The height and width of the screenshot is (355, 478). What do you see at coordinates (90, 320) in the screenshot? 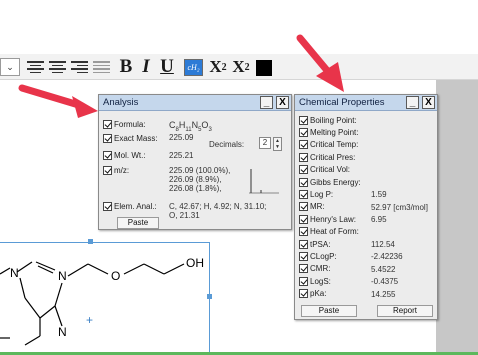
I see `selection-center-icon: +` at bounding box center [90, 320].